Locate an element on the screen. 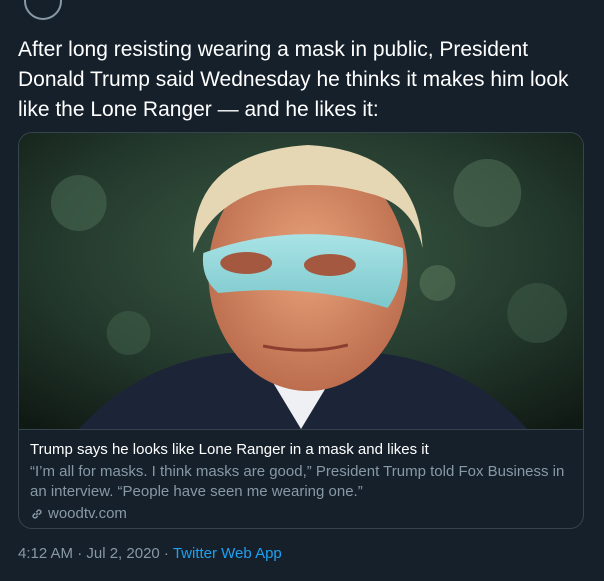 The width and height of the screenshot is (604, 581). card-source-label: woodtv.com is located at coordinates (87, 513).